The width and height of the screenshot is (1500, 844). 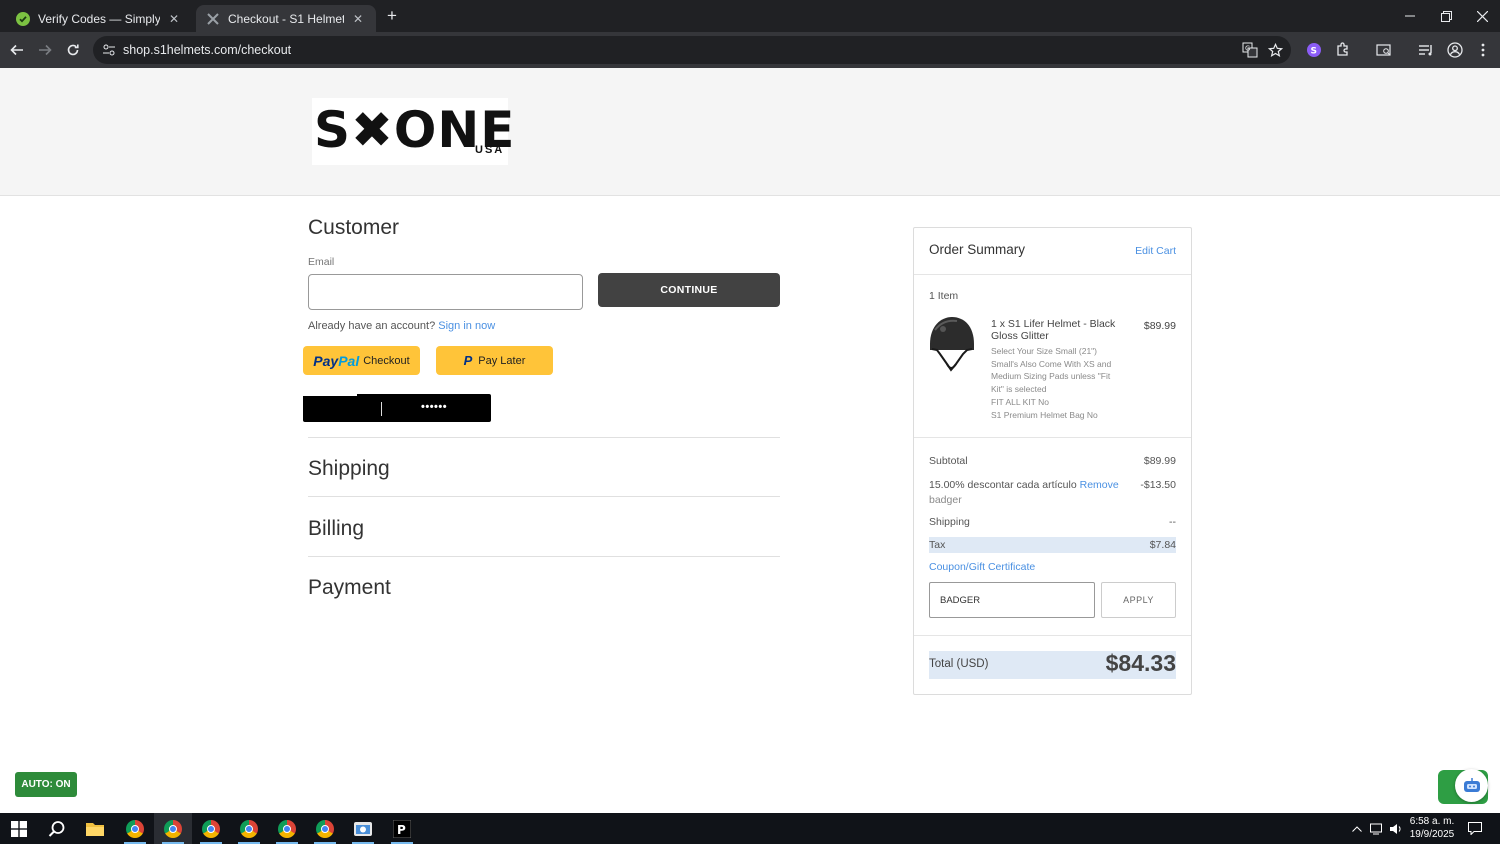 What do you see at coordinates (1396, 828) in the screenshot?
I see `volume-icon` at bounding box center [1396, 828].